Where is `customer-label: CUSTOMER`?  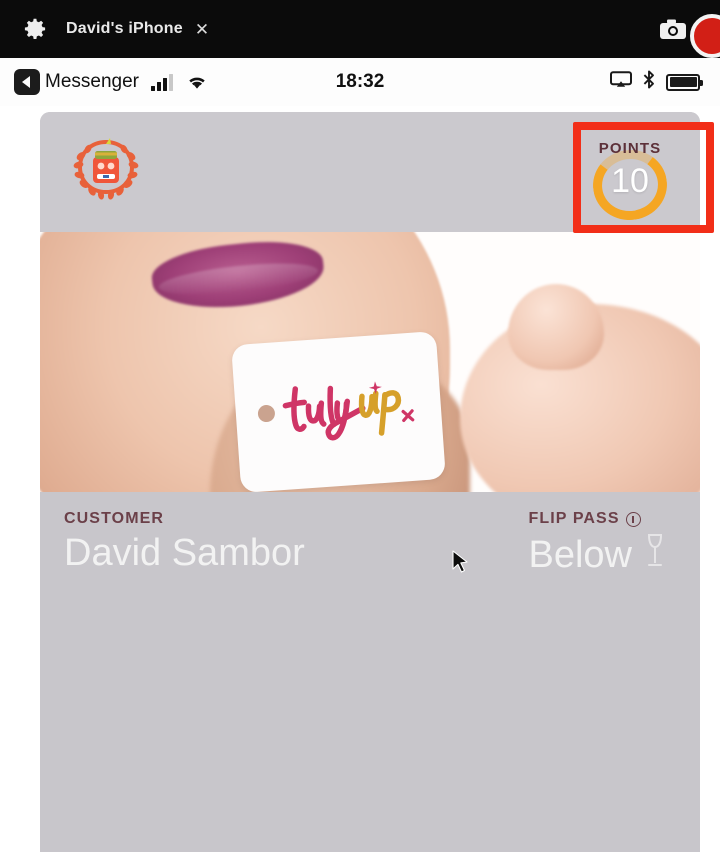 customer-label: CUSTOMER is located at coordinates (114, 518).